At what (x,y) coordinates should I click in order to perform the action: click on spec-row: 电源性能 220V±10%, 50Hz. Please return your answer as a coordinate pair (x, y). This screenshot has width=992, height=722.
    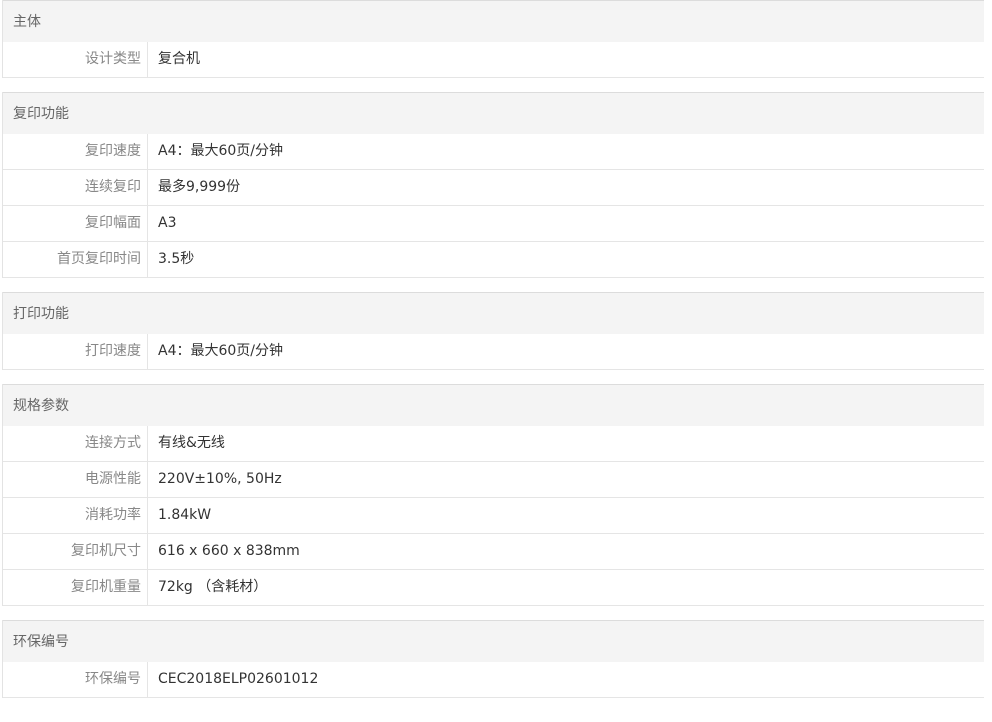
    Looking at the image, I should click on (493, 480).